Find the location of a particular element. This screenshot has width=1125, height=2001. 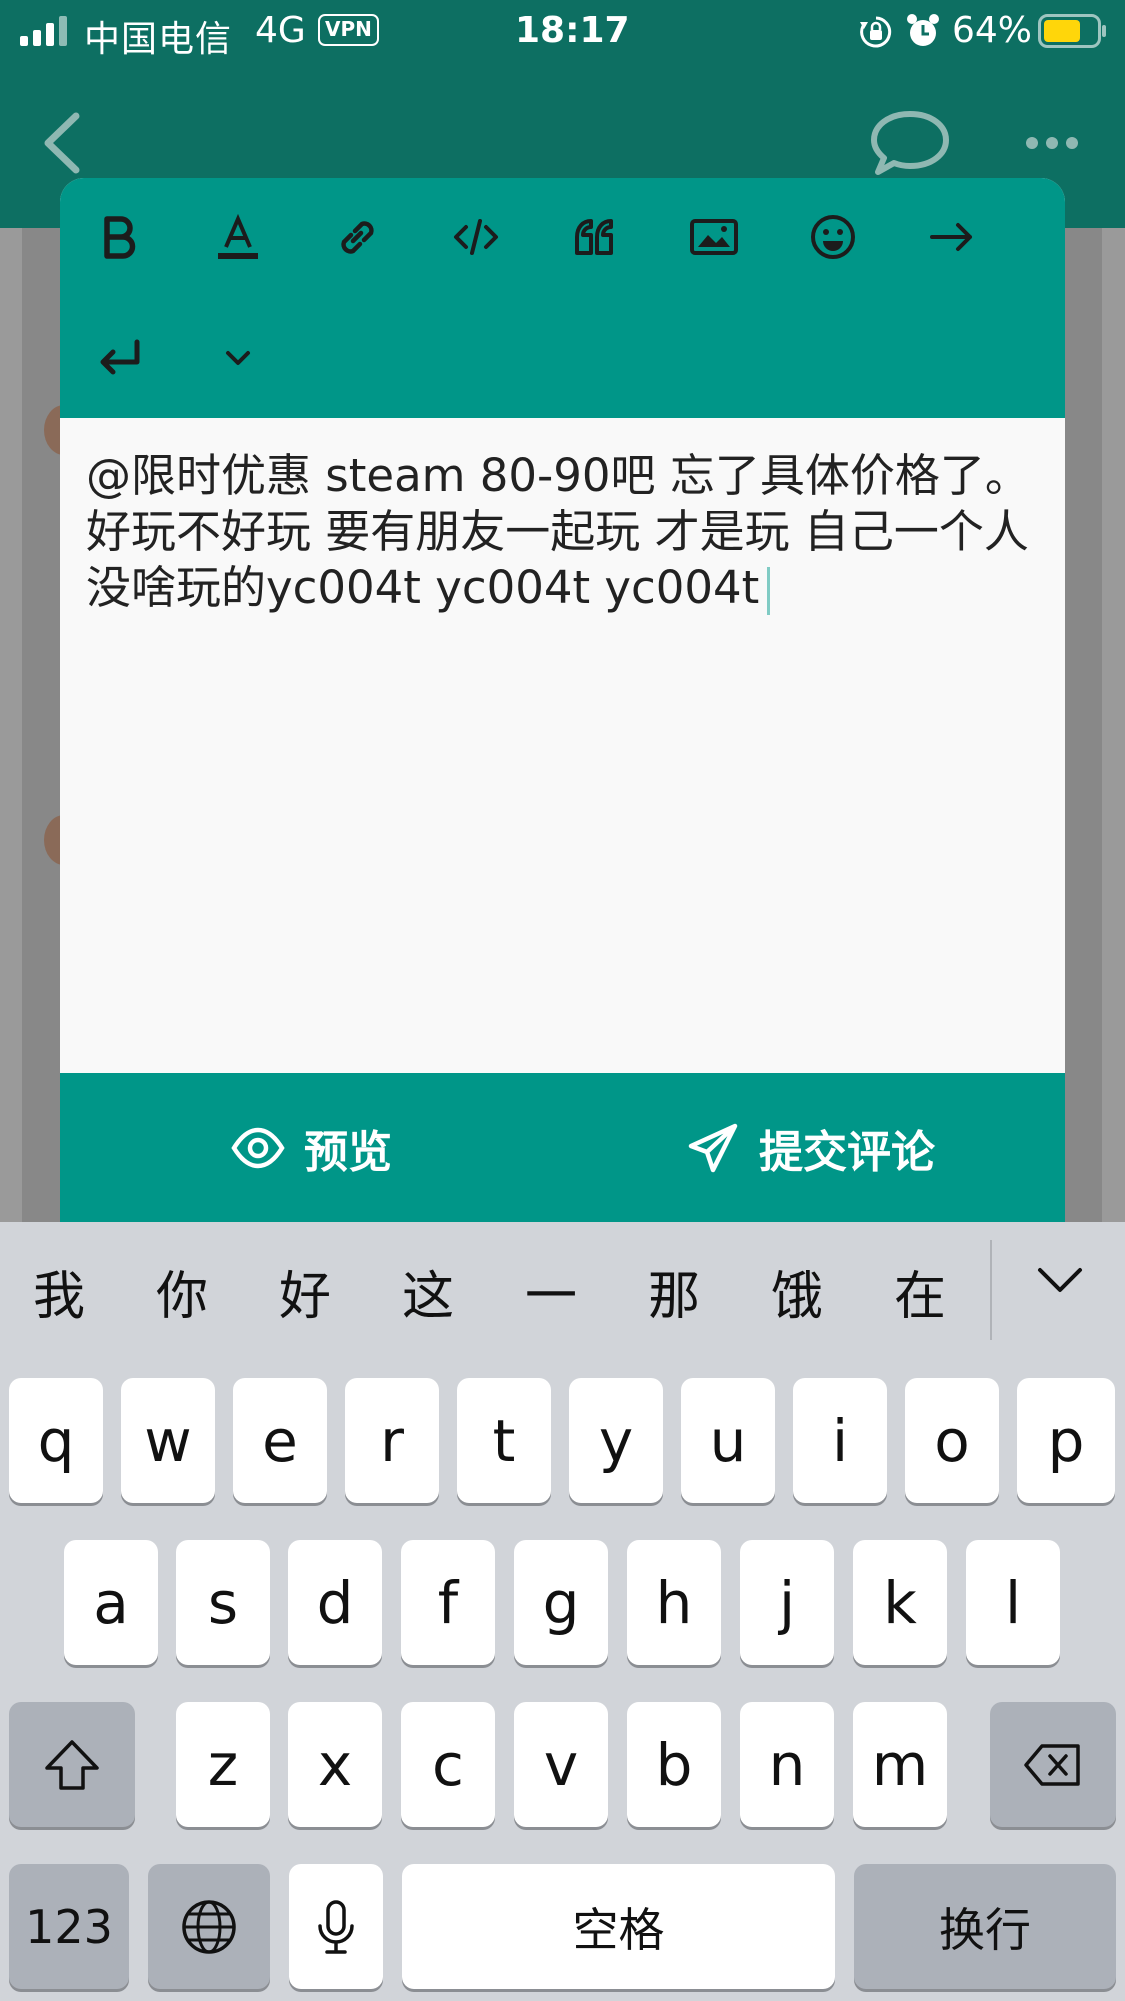

text-color-icon is located at coordinates (238, 236).